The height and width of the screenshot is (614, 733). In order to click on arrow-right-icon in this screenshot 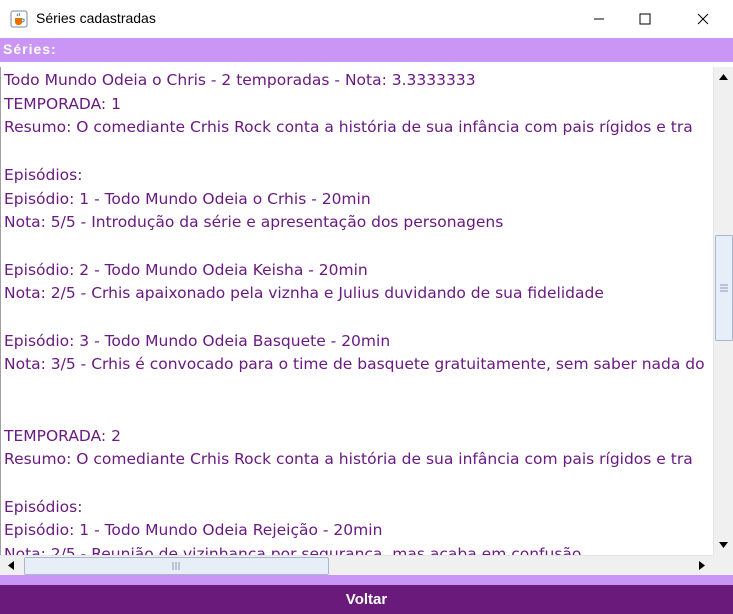, I will do `click(702, 565)`.